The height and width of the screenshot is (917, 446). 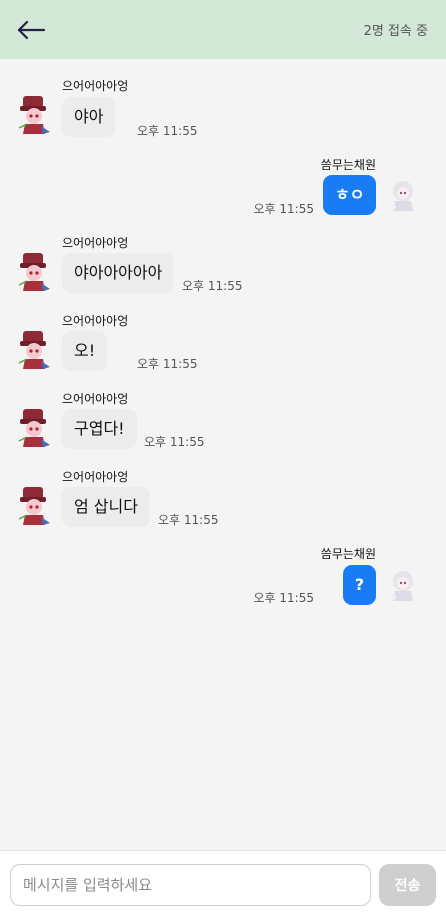 I want to click on message-composer: 전송, so click(x=223, y=883).